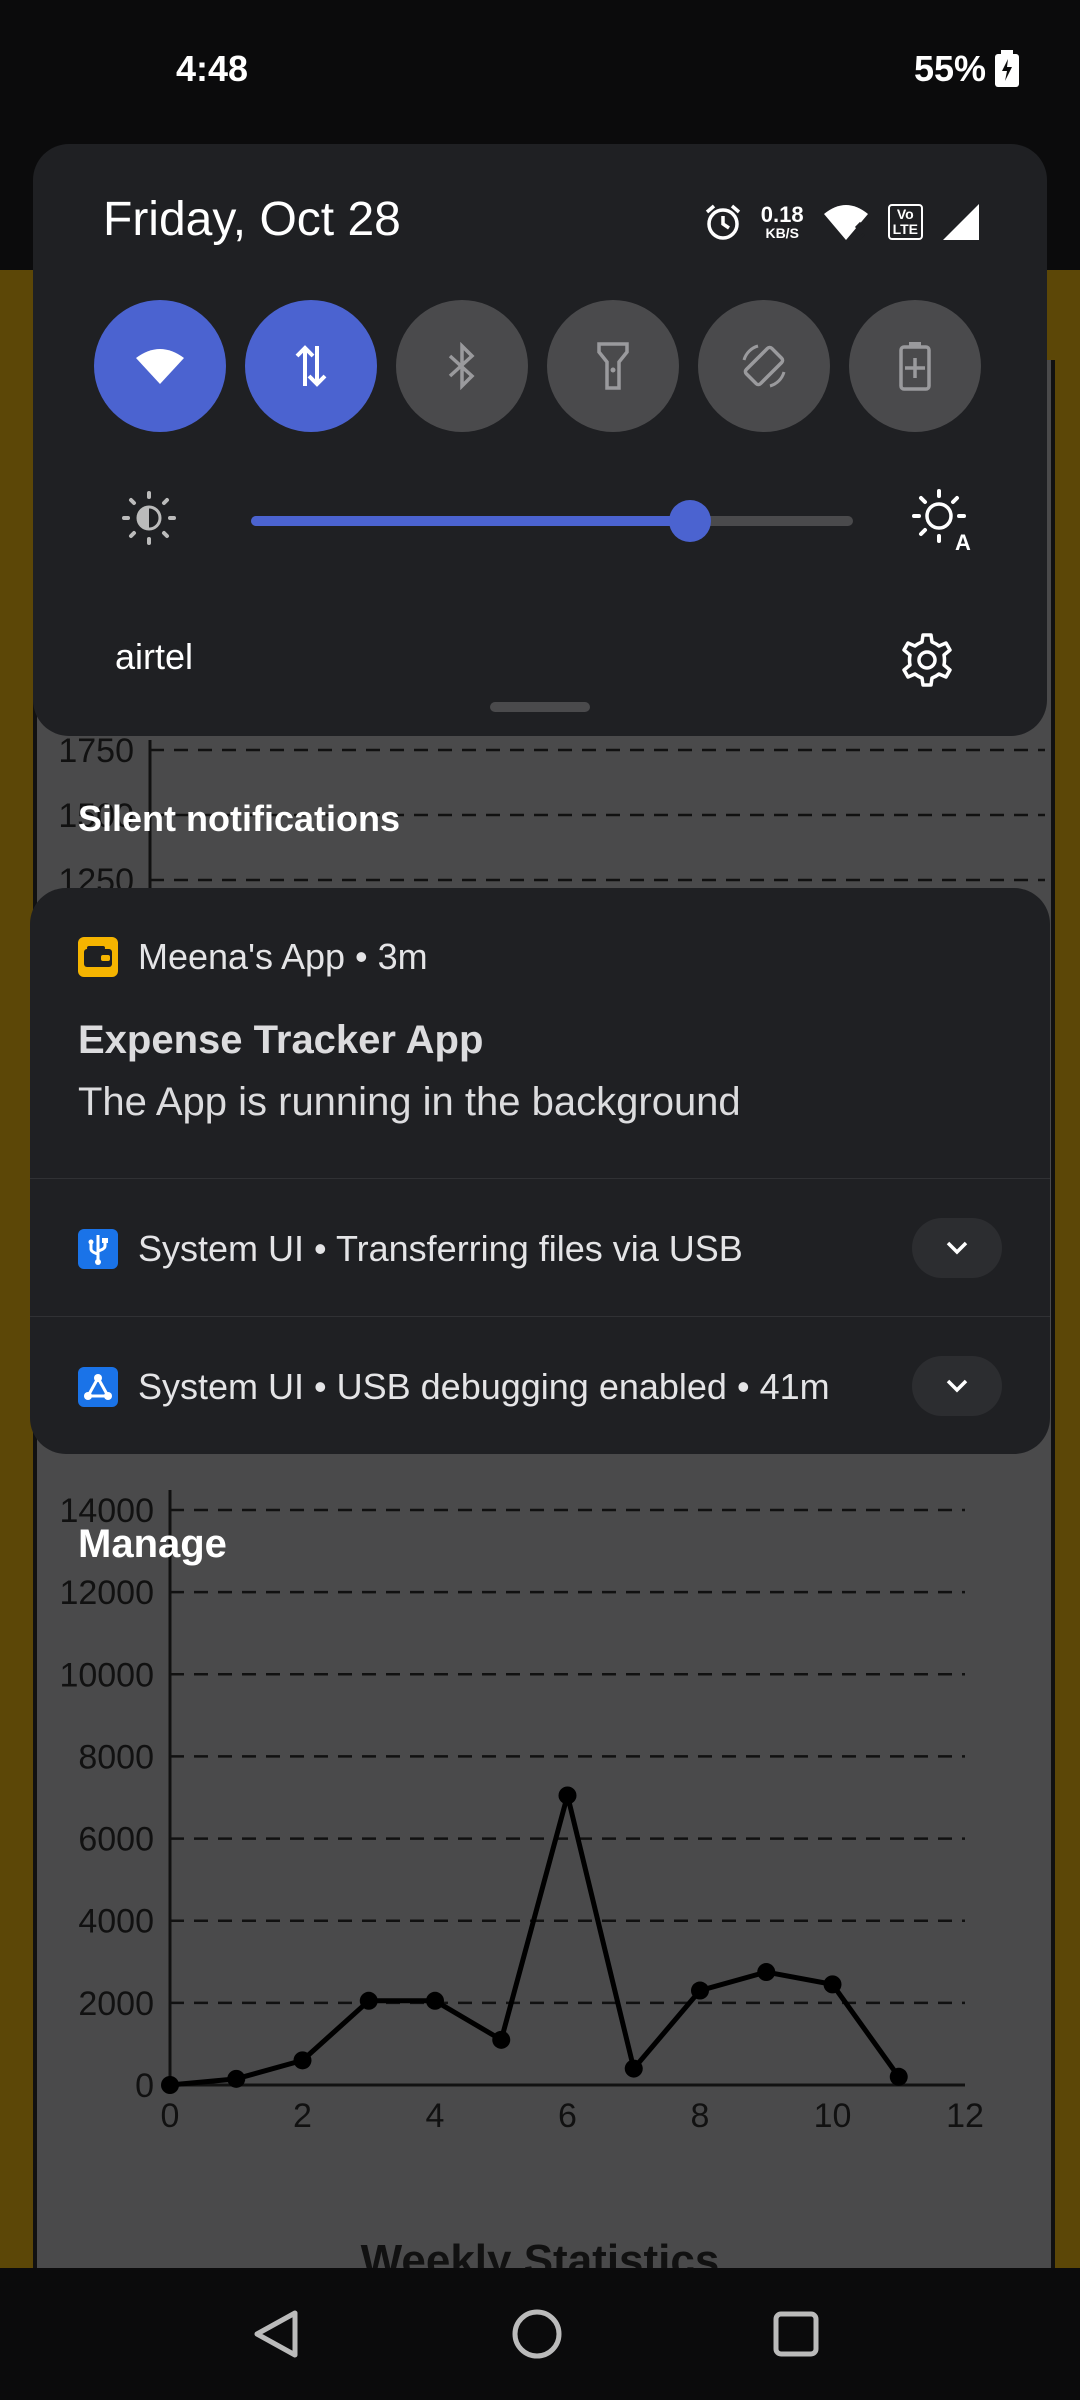  I want to click on brightness-slider-thumb, so click(690, 521).